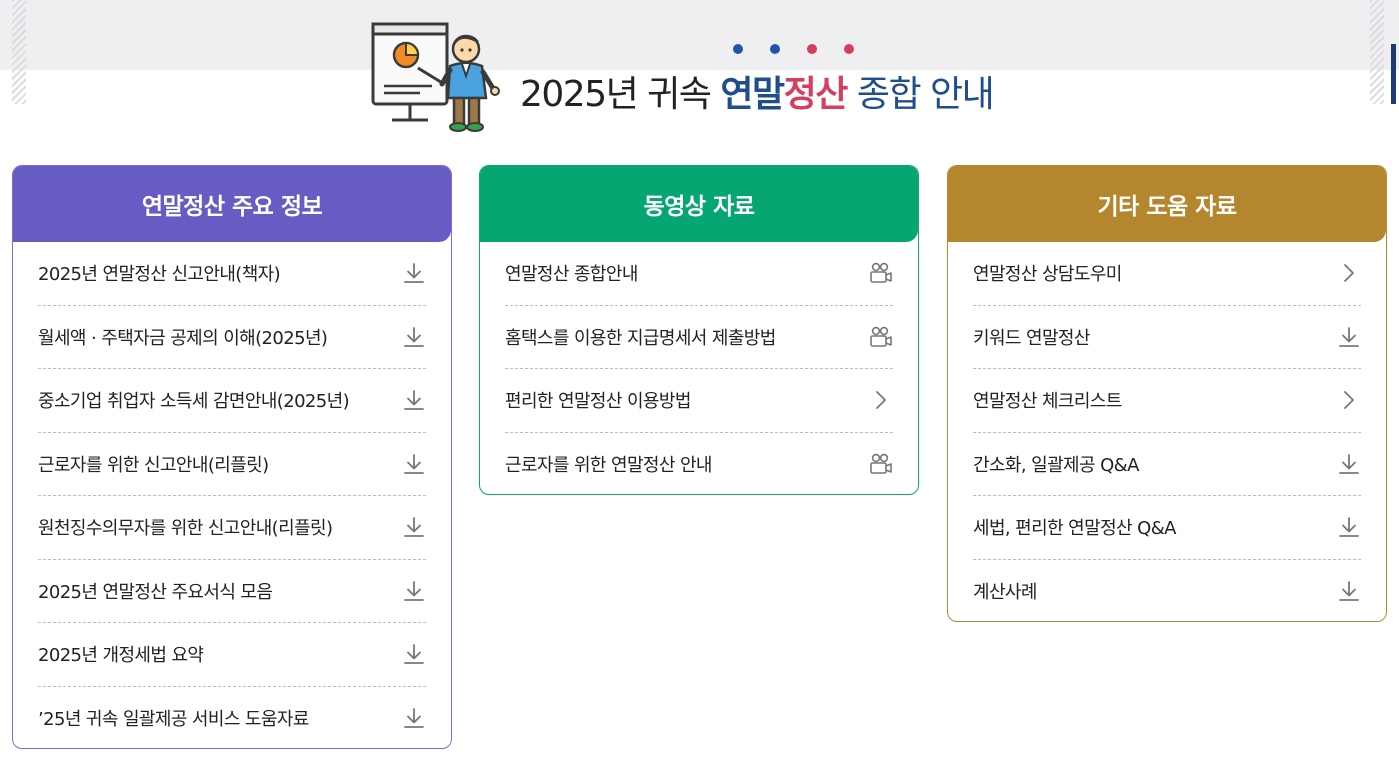 Image resolution: width=1399 pixels, height=774 pixels. I want to click on list-item: 연말정산 체크리스트, so click(1167, 401).